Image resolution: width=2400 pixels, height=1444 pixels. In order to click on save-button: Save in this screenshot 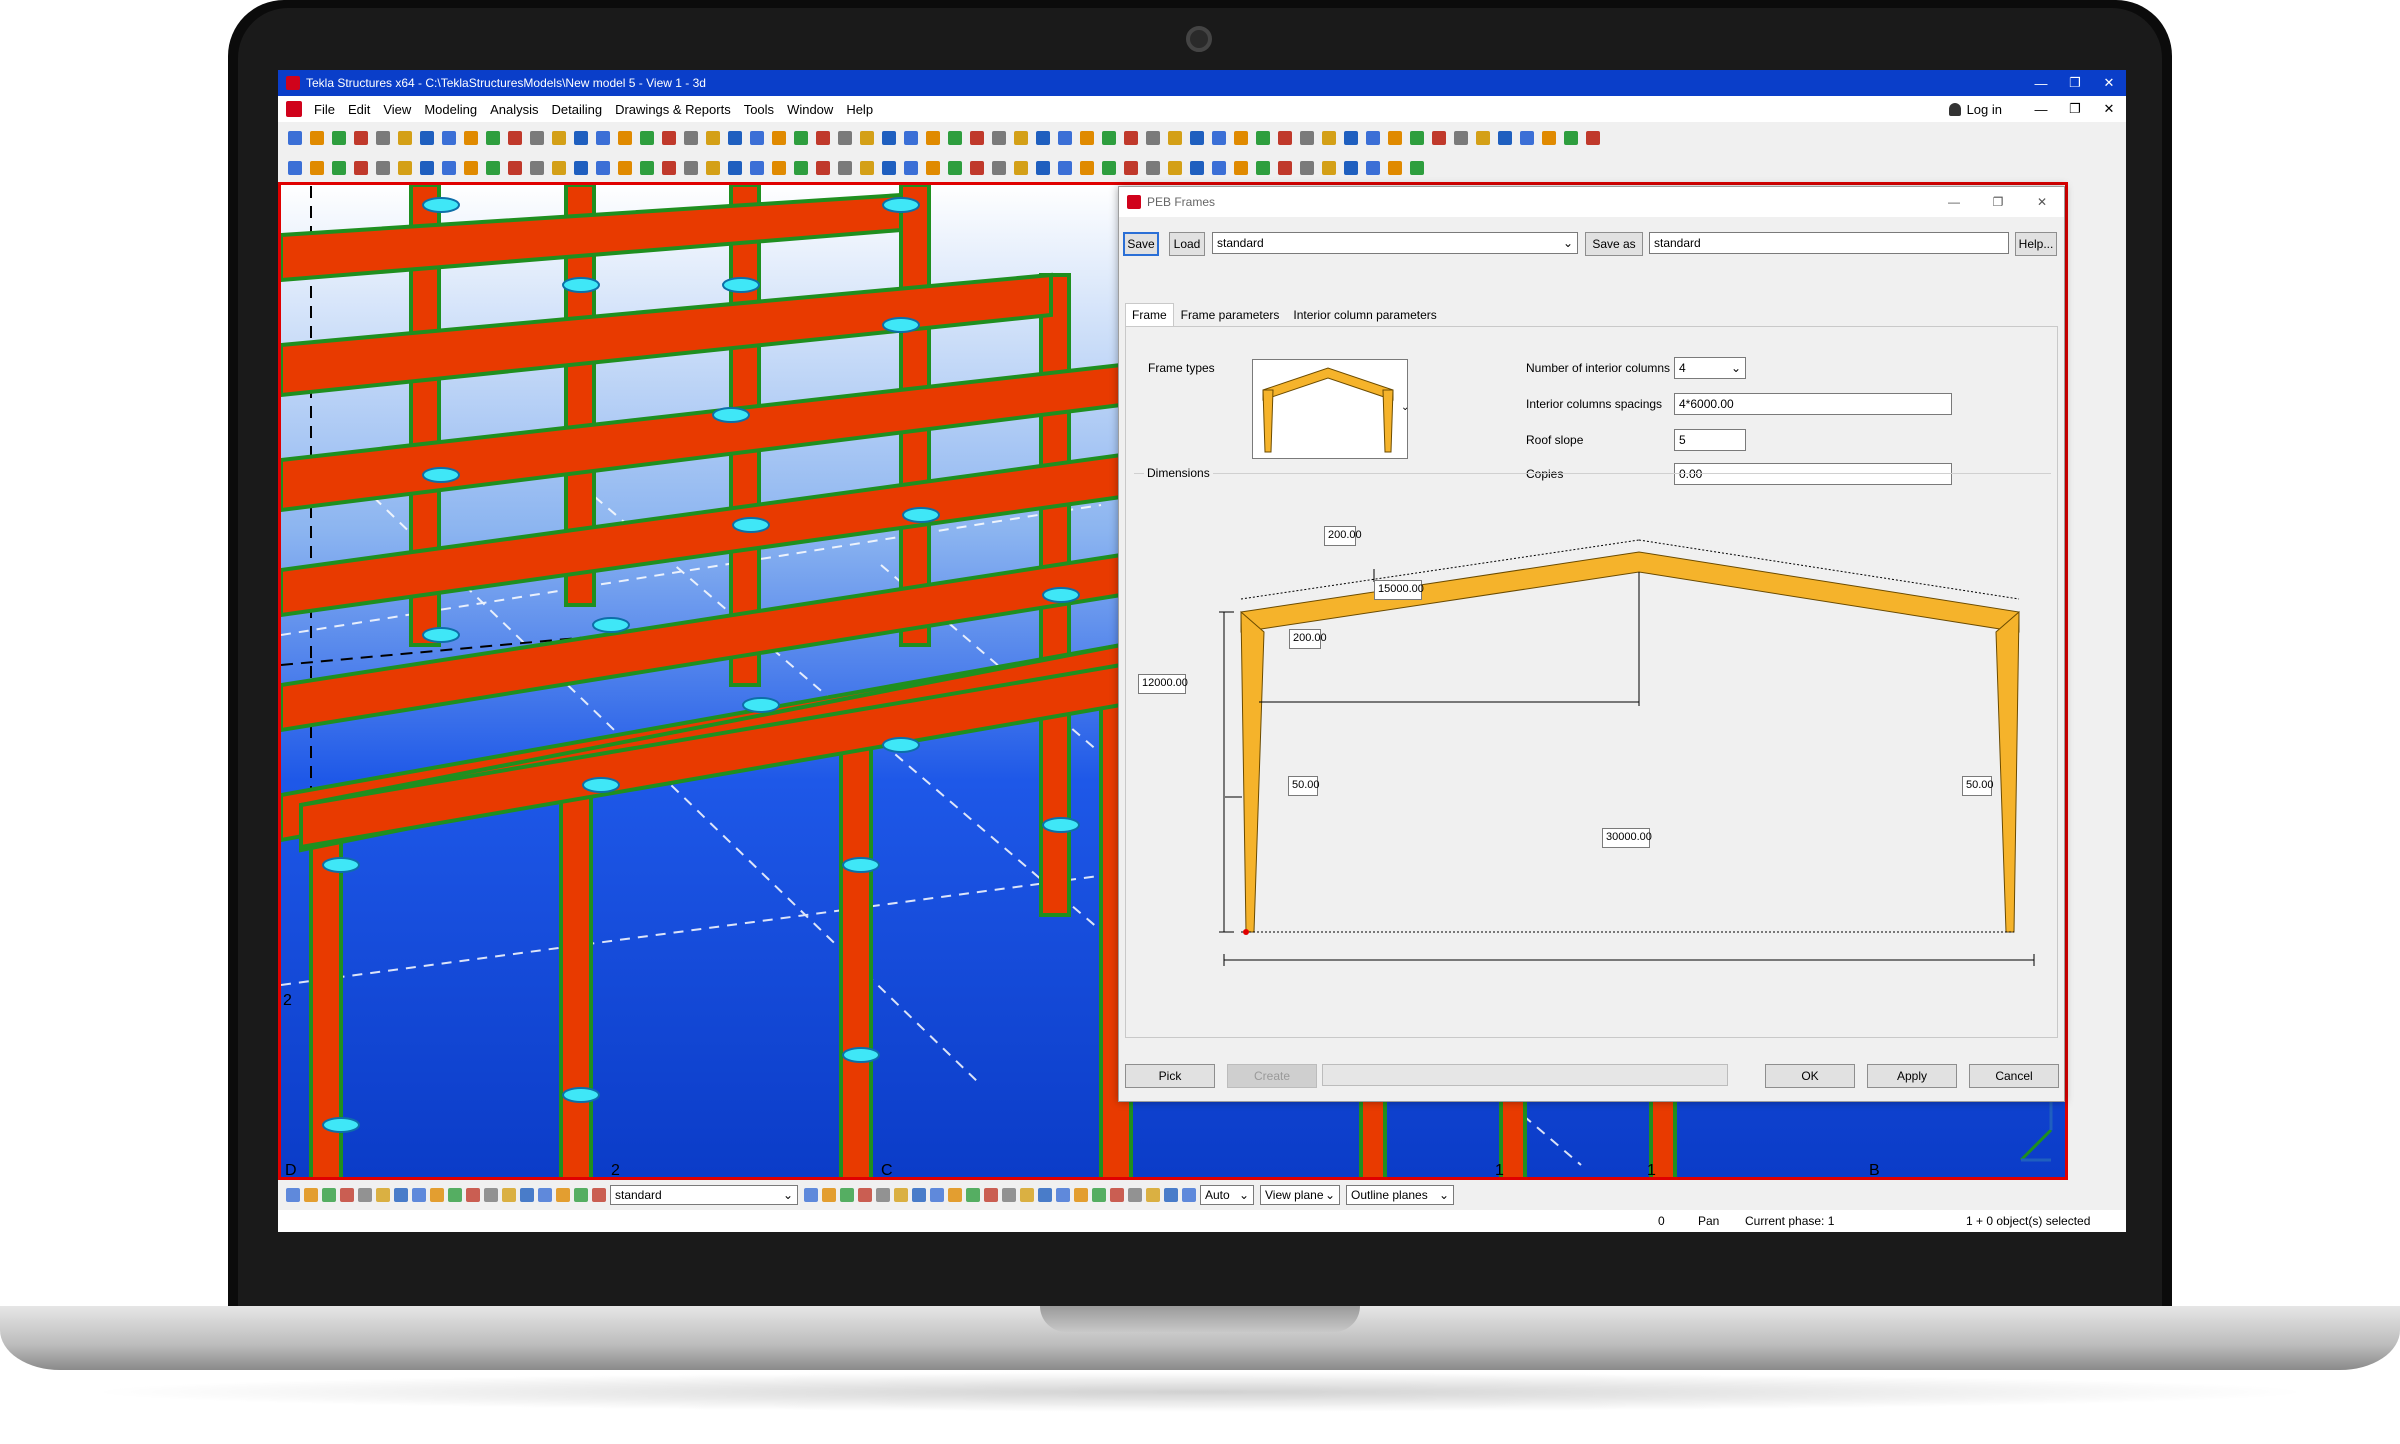, I will do `click(1141, 244)`.